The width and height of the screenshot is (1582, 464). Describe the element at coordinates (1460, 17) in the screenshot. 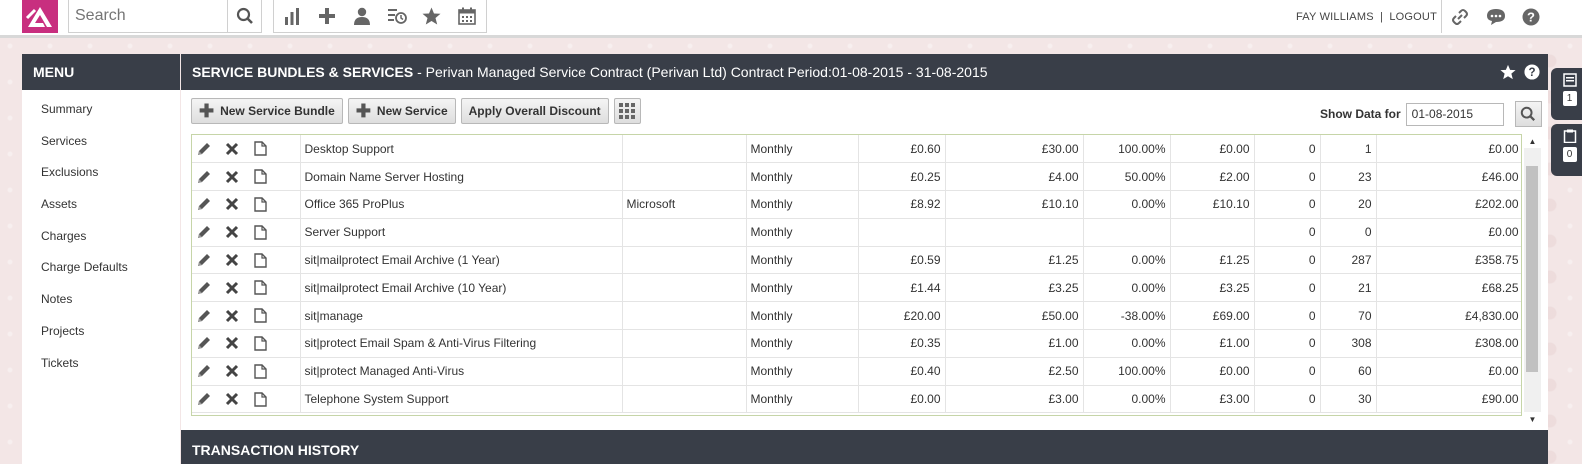

I see `link-button` at that location.